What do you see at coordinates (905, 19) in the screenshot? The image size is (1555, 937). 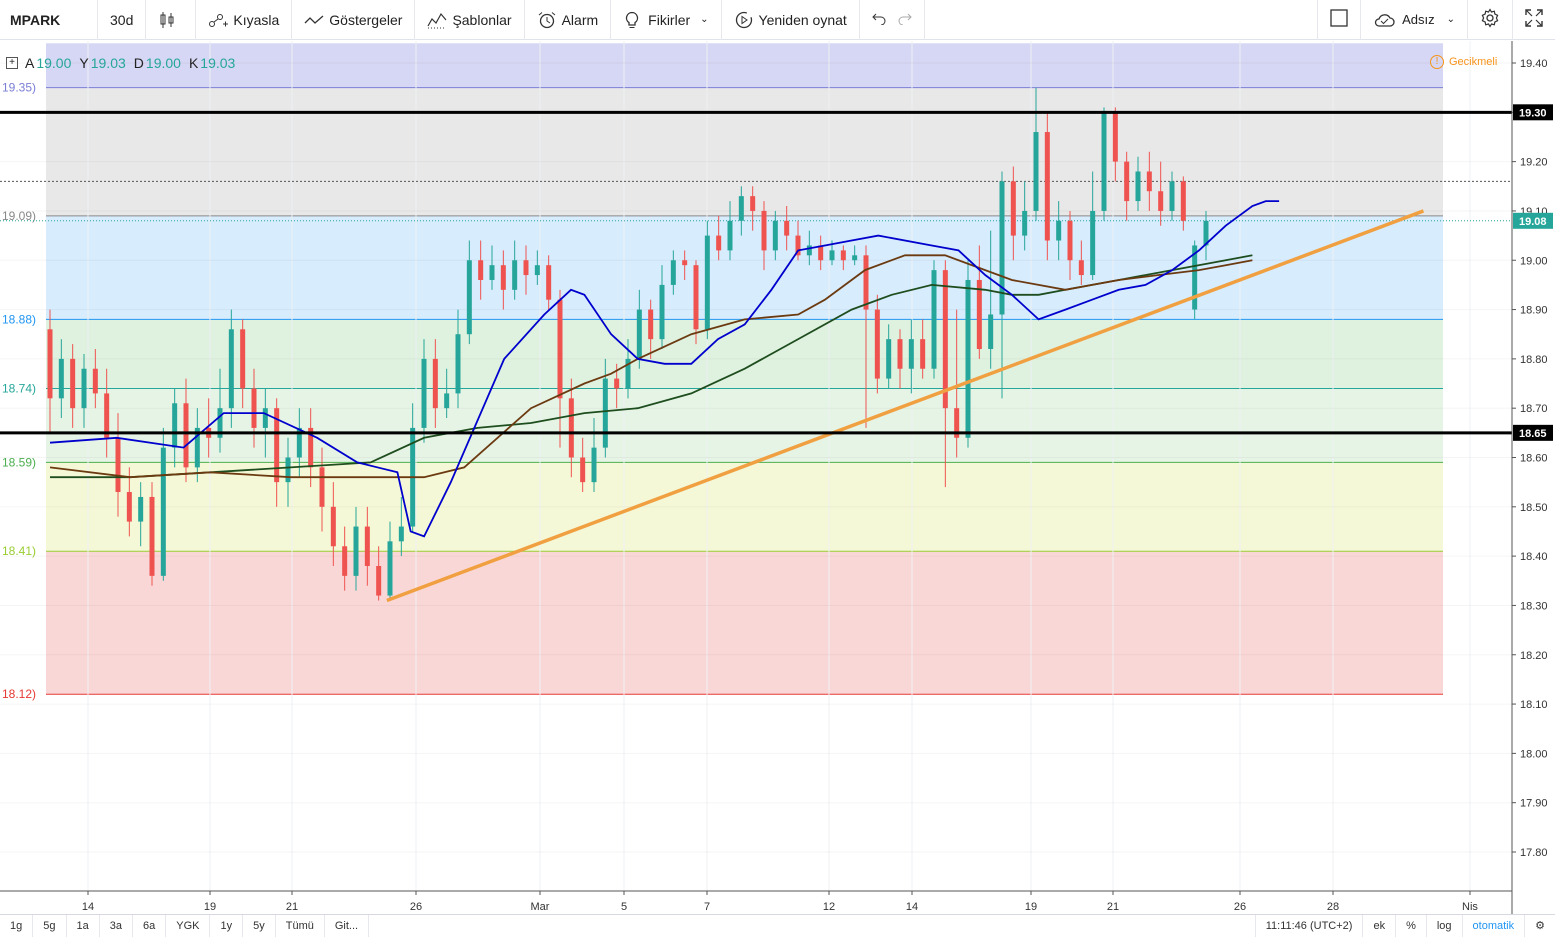 I see `redo-icon` at bounding box center [905, 19].